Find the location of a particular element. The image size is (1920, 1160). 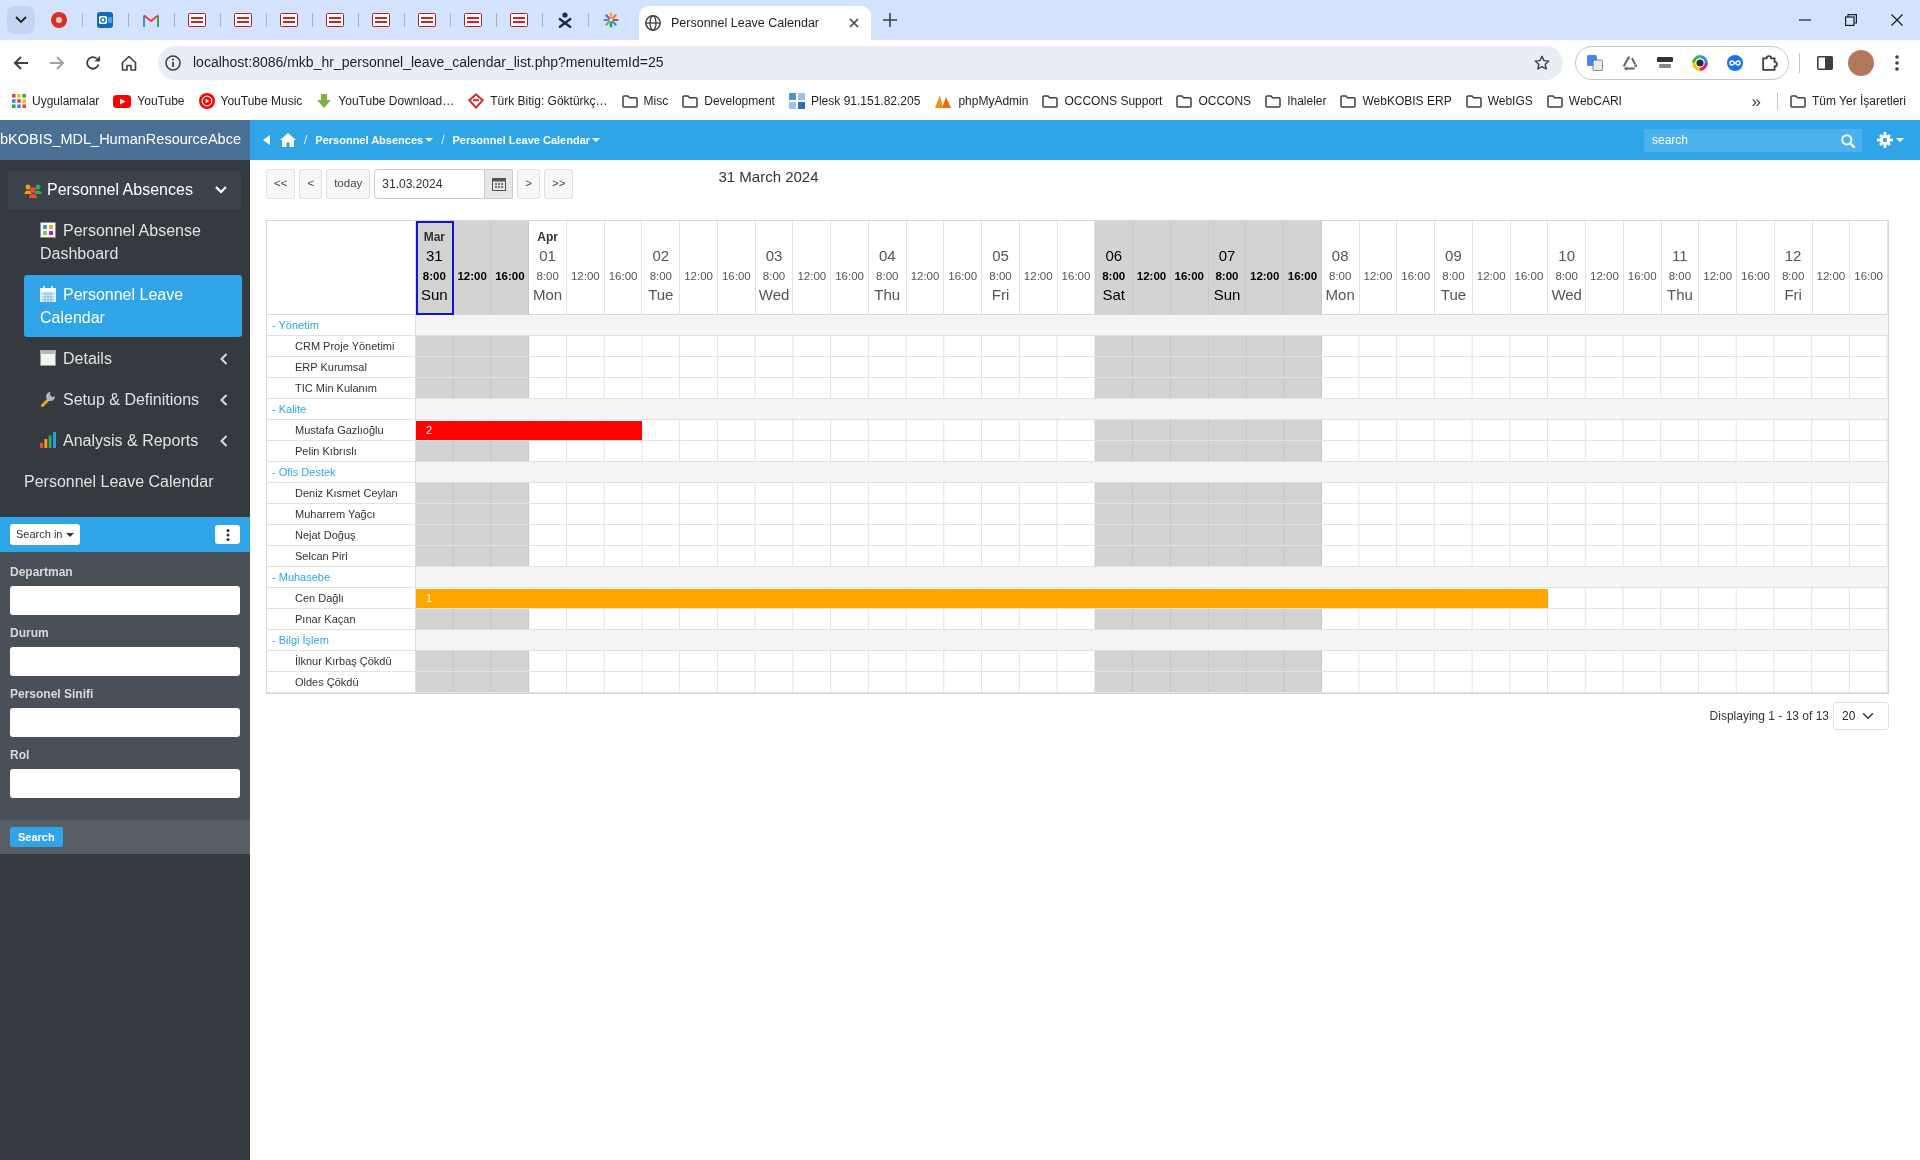

bookmark-link: Ihaleler is located at coordinates (1296, 101).